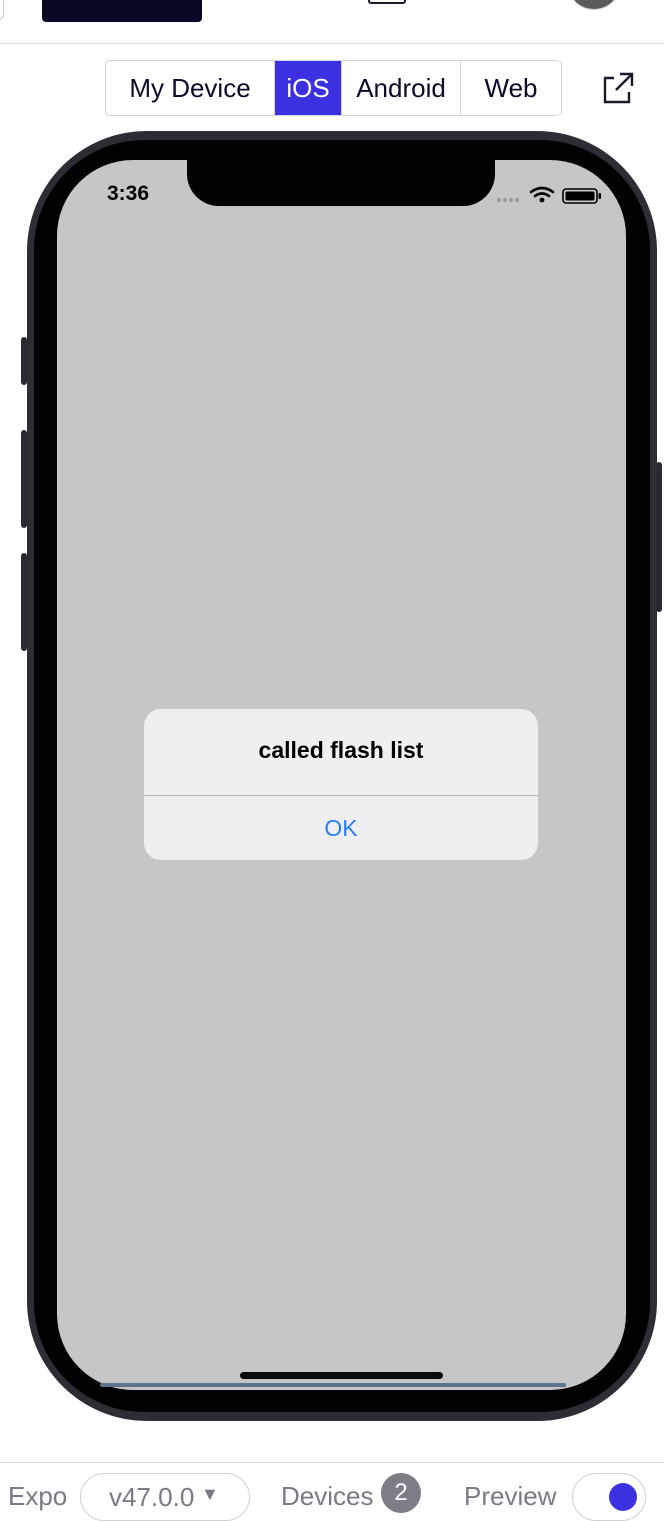  Describe the element at coordinates (401, 88) in the screenshot. I see `tab-android: Android` at that location.